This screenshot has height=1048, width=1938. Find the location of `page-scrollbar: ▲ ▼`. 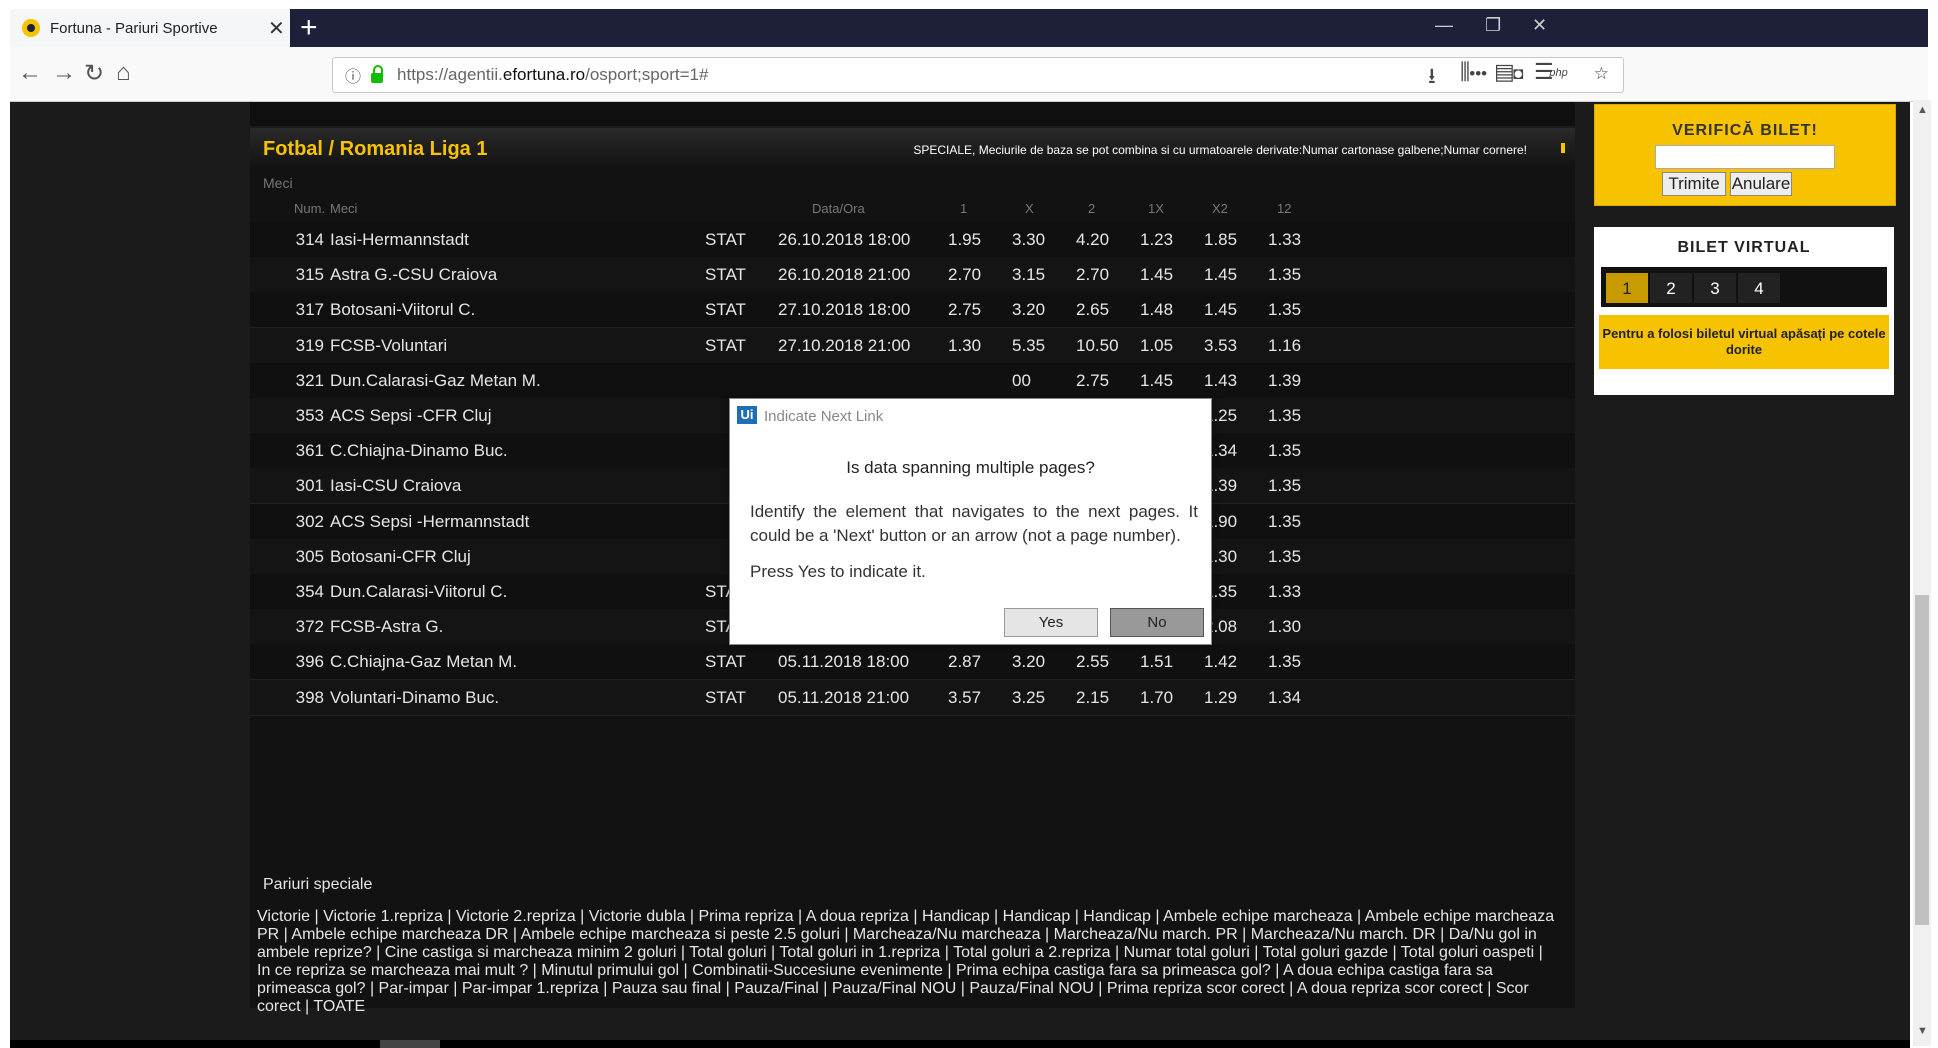

page-scrollbar: ▲ ▼ is located at coordinates (1922, 573).